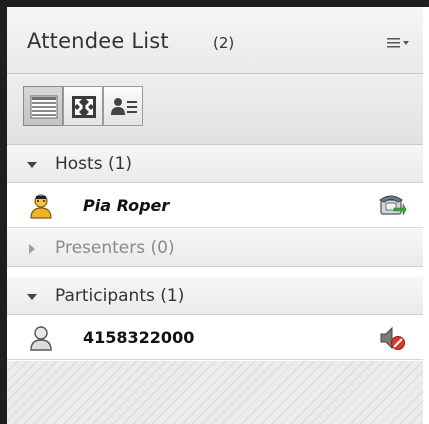 This screenshot has height=424, width=429. What do you see at coordinates (3, 212) in the screenshot?
I see `window-left-border` at bounding box center [3, 212].